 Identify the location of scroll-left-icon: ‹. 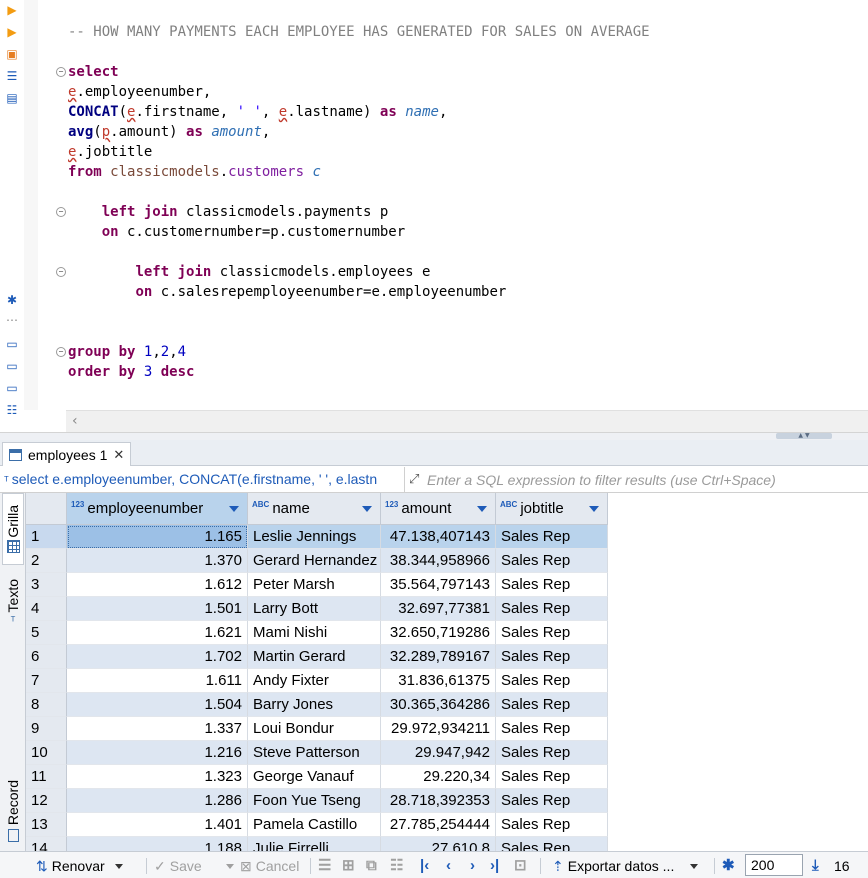
(75, 421).